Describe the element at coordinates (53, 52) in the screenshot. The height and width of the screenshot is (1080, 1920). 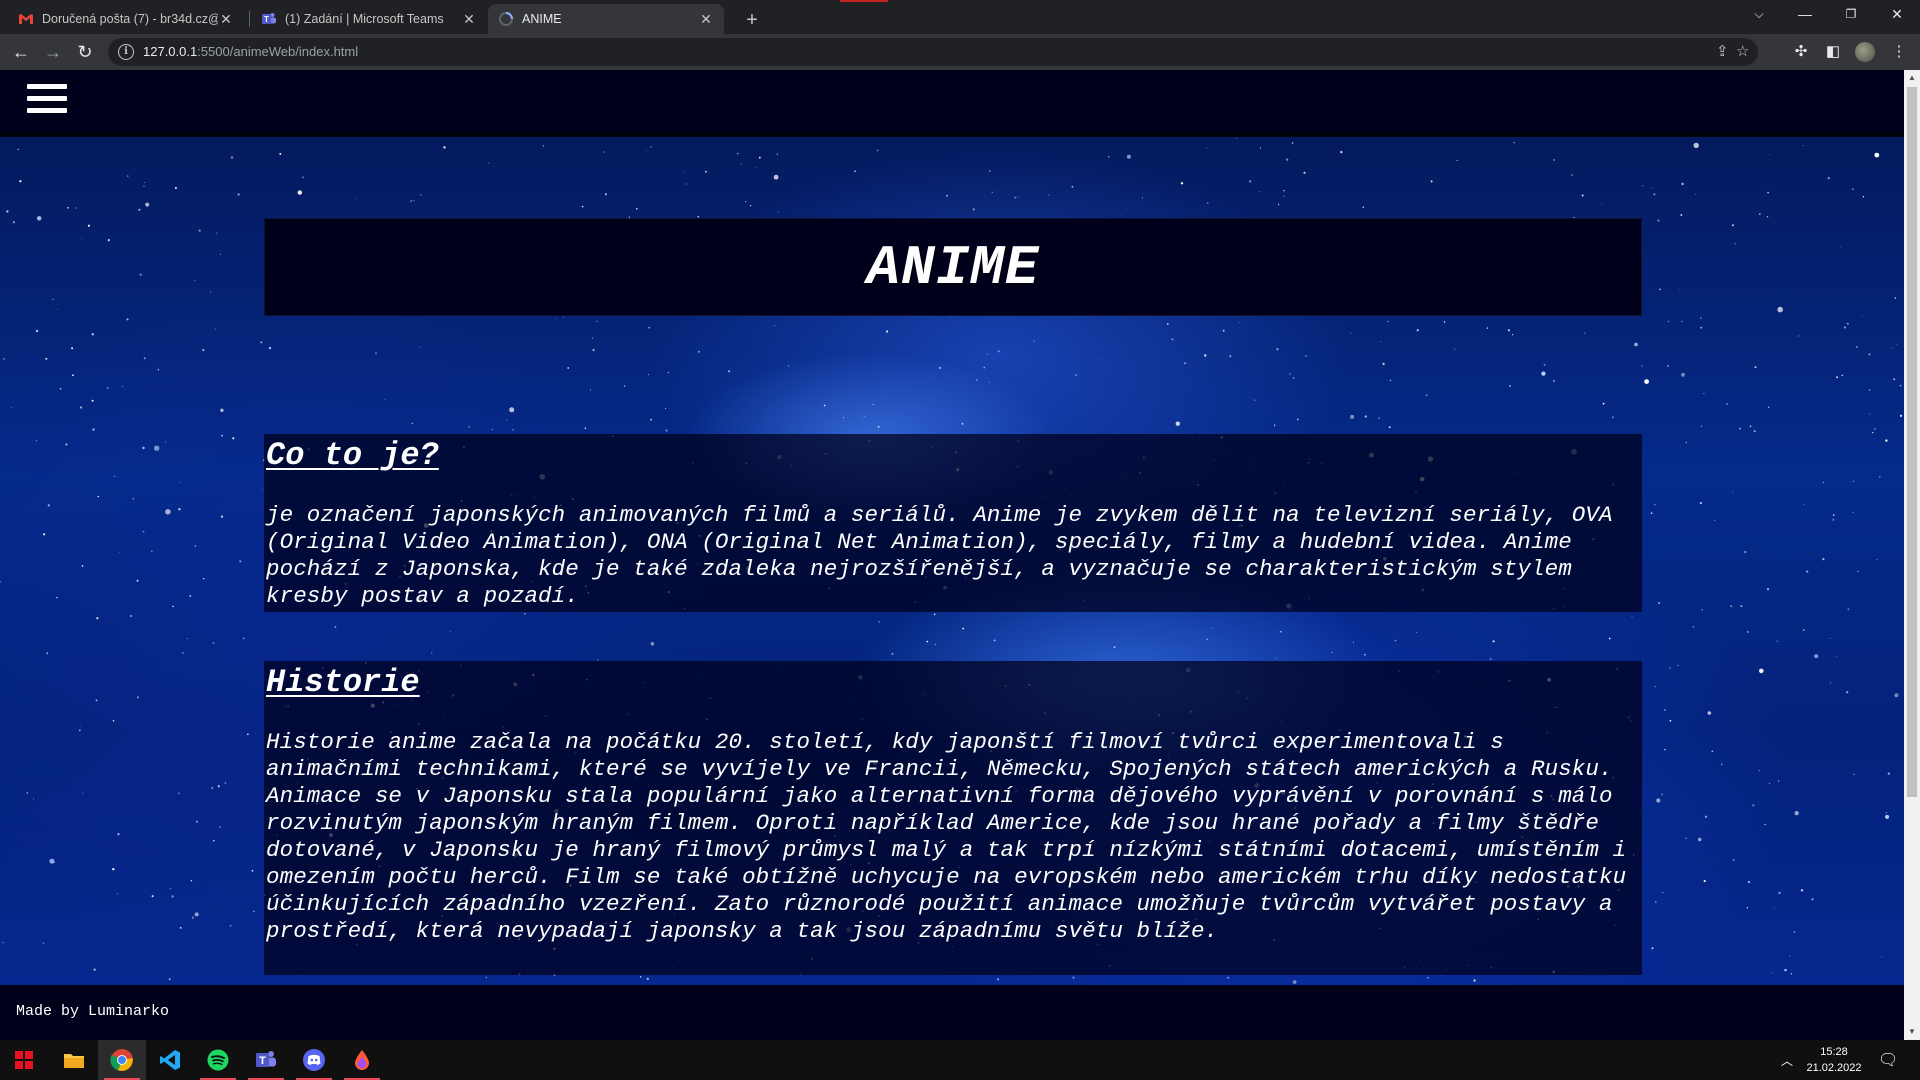
I see `forward-icon: →` at that location.